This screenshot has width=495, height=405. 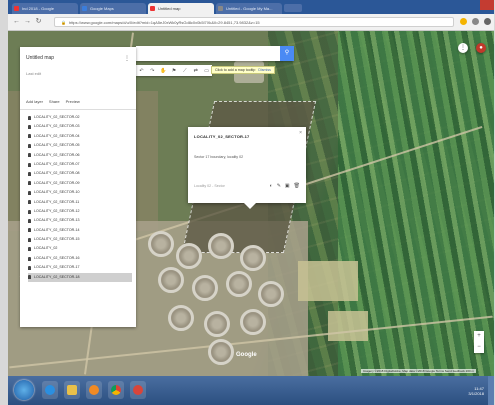 I want to click on layer-item: LOCALITY_02_SECTOR-10, so click(x=80, y=192).